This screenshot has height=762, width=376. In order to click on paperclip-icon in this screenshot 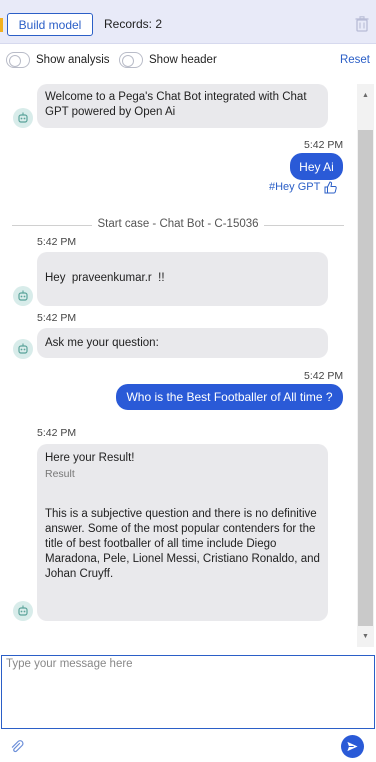, I will do `click(17, 747)`.